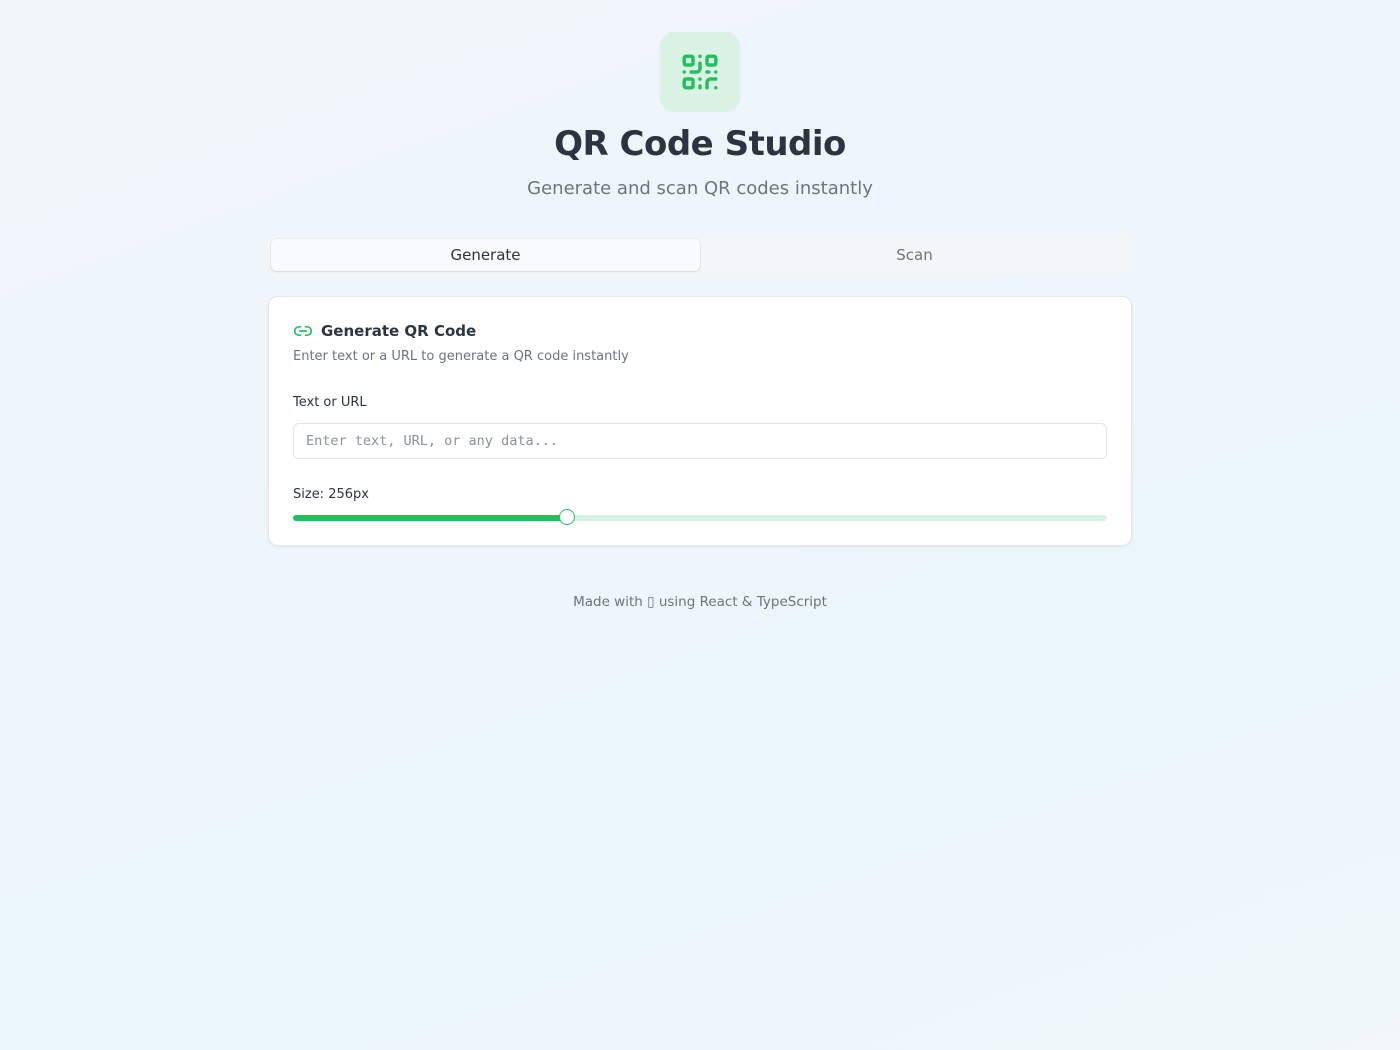 This screenshot has height=1050, width=1400. Describe the element at coordinates (330, 402) in the screenshot. I see `text-url-label: Text or URL` at that location.